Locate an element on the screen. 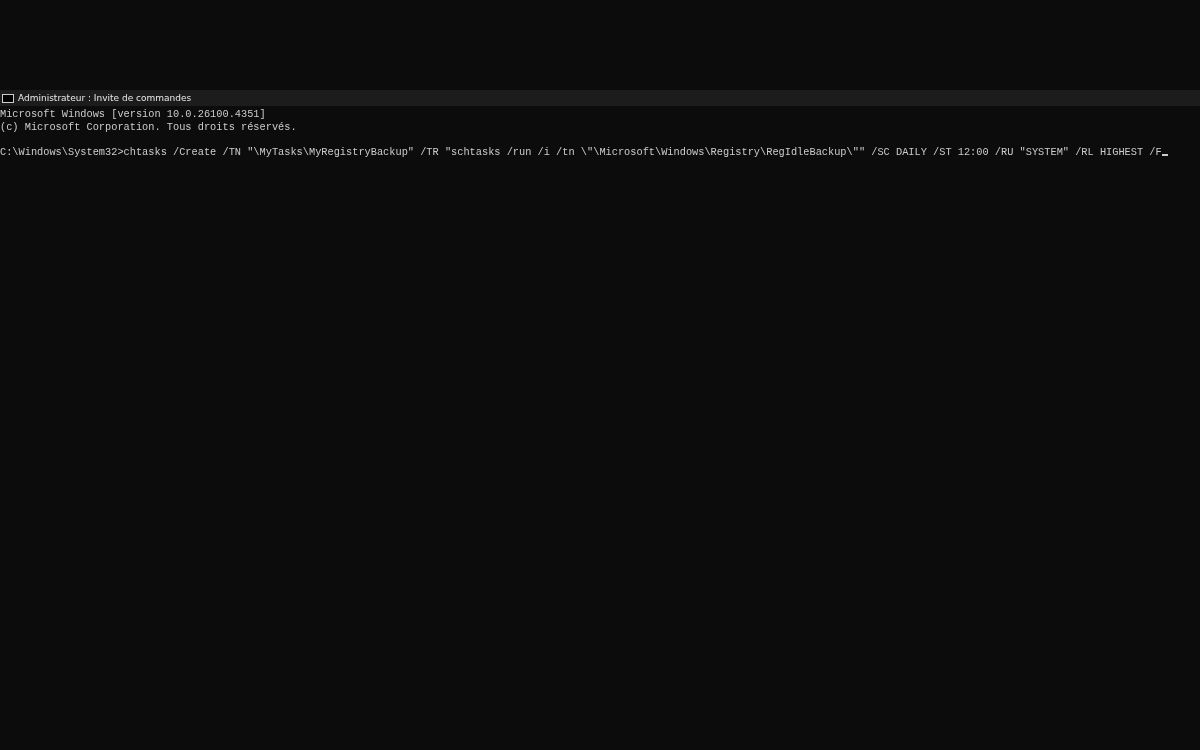 The height and width of the screenshot is (750, 1200). console-output-line: Microsoft Windows [version 10.0.26100.4351] is located at coordinates (133, 114).